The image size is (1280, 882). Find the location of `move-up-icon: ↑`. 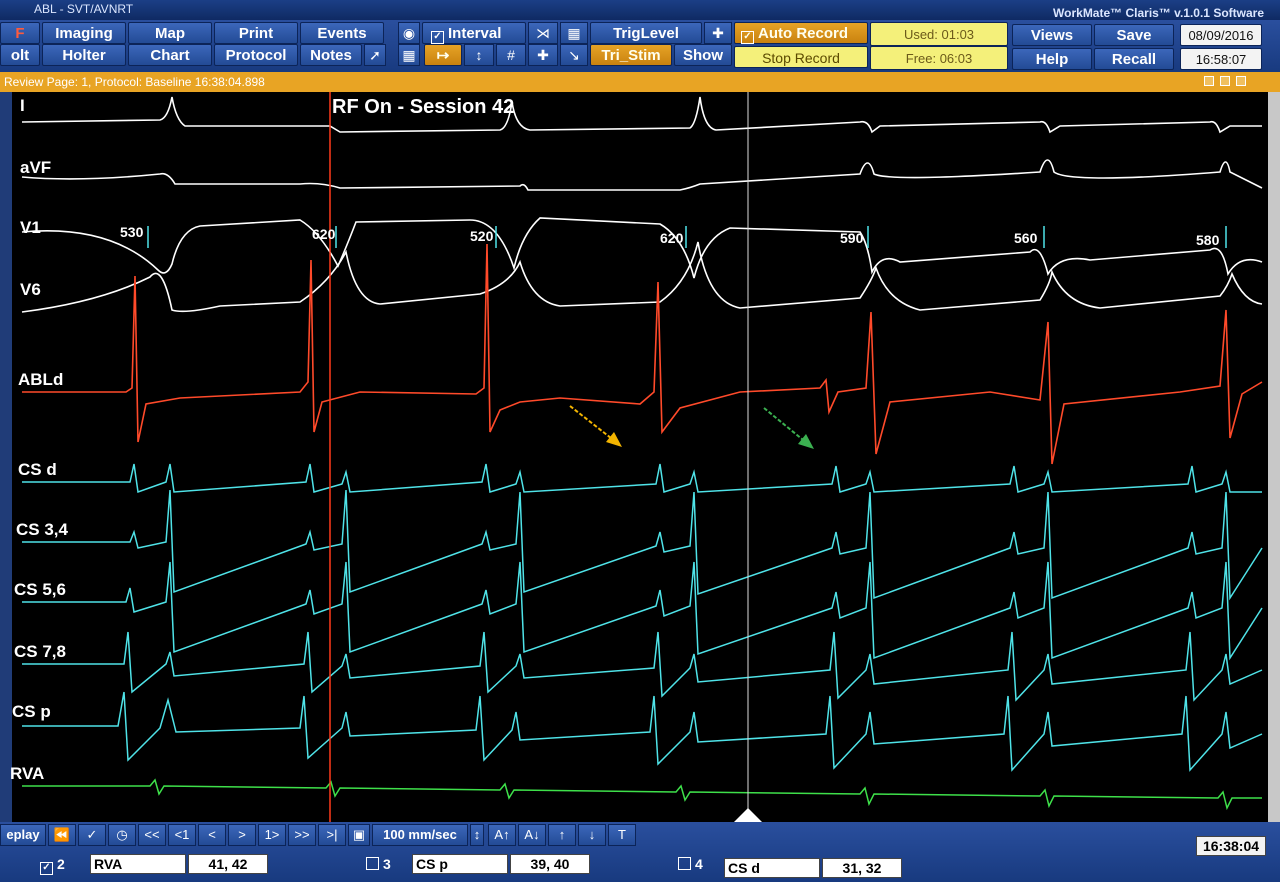

move-up-icon: ↑ is located at coordinates (562, 835).